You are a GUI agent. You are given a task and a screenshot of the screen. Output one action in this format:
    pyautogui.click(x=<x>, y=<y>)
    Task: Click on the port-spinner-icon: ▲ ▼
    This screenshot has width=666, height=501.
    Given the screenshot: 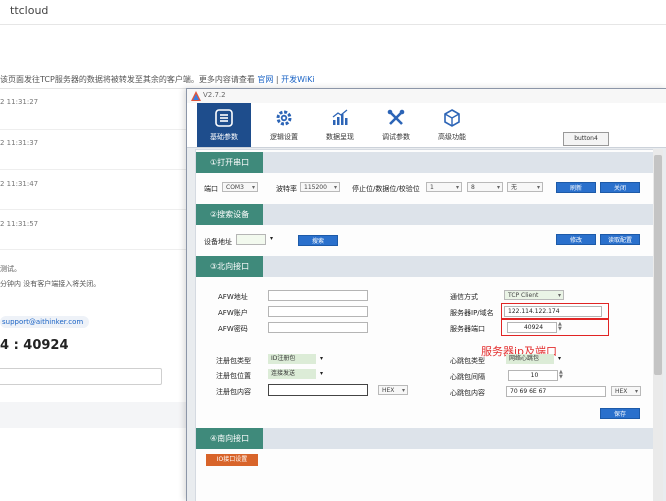 What is the action you would take?
    pyautogui.click(x=560, y=327)
    